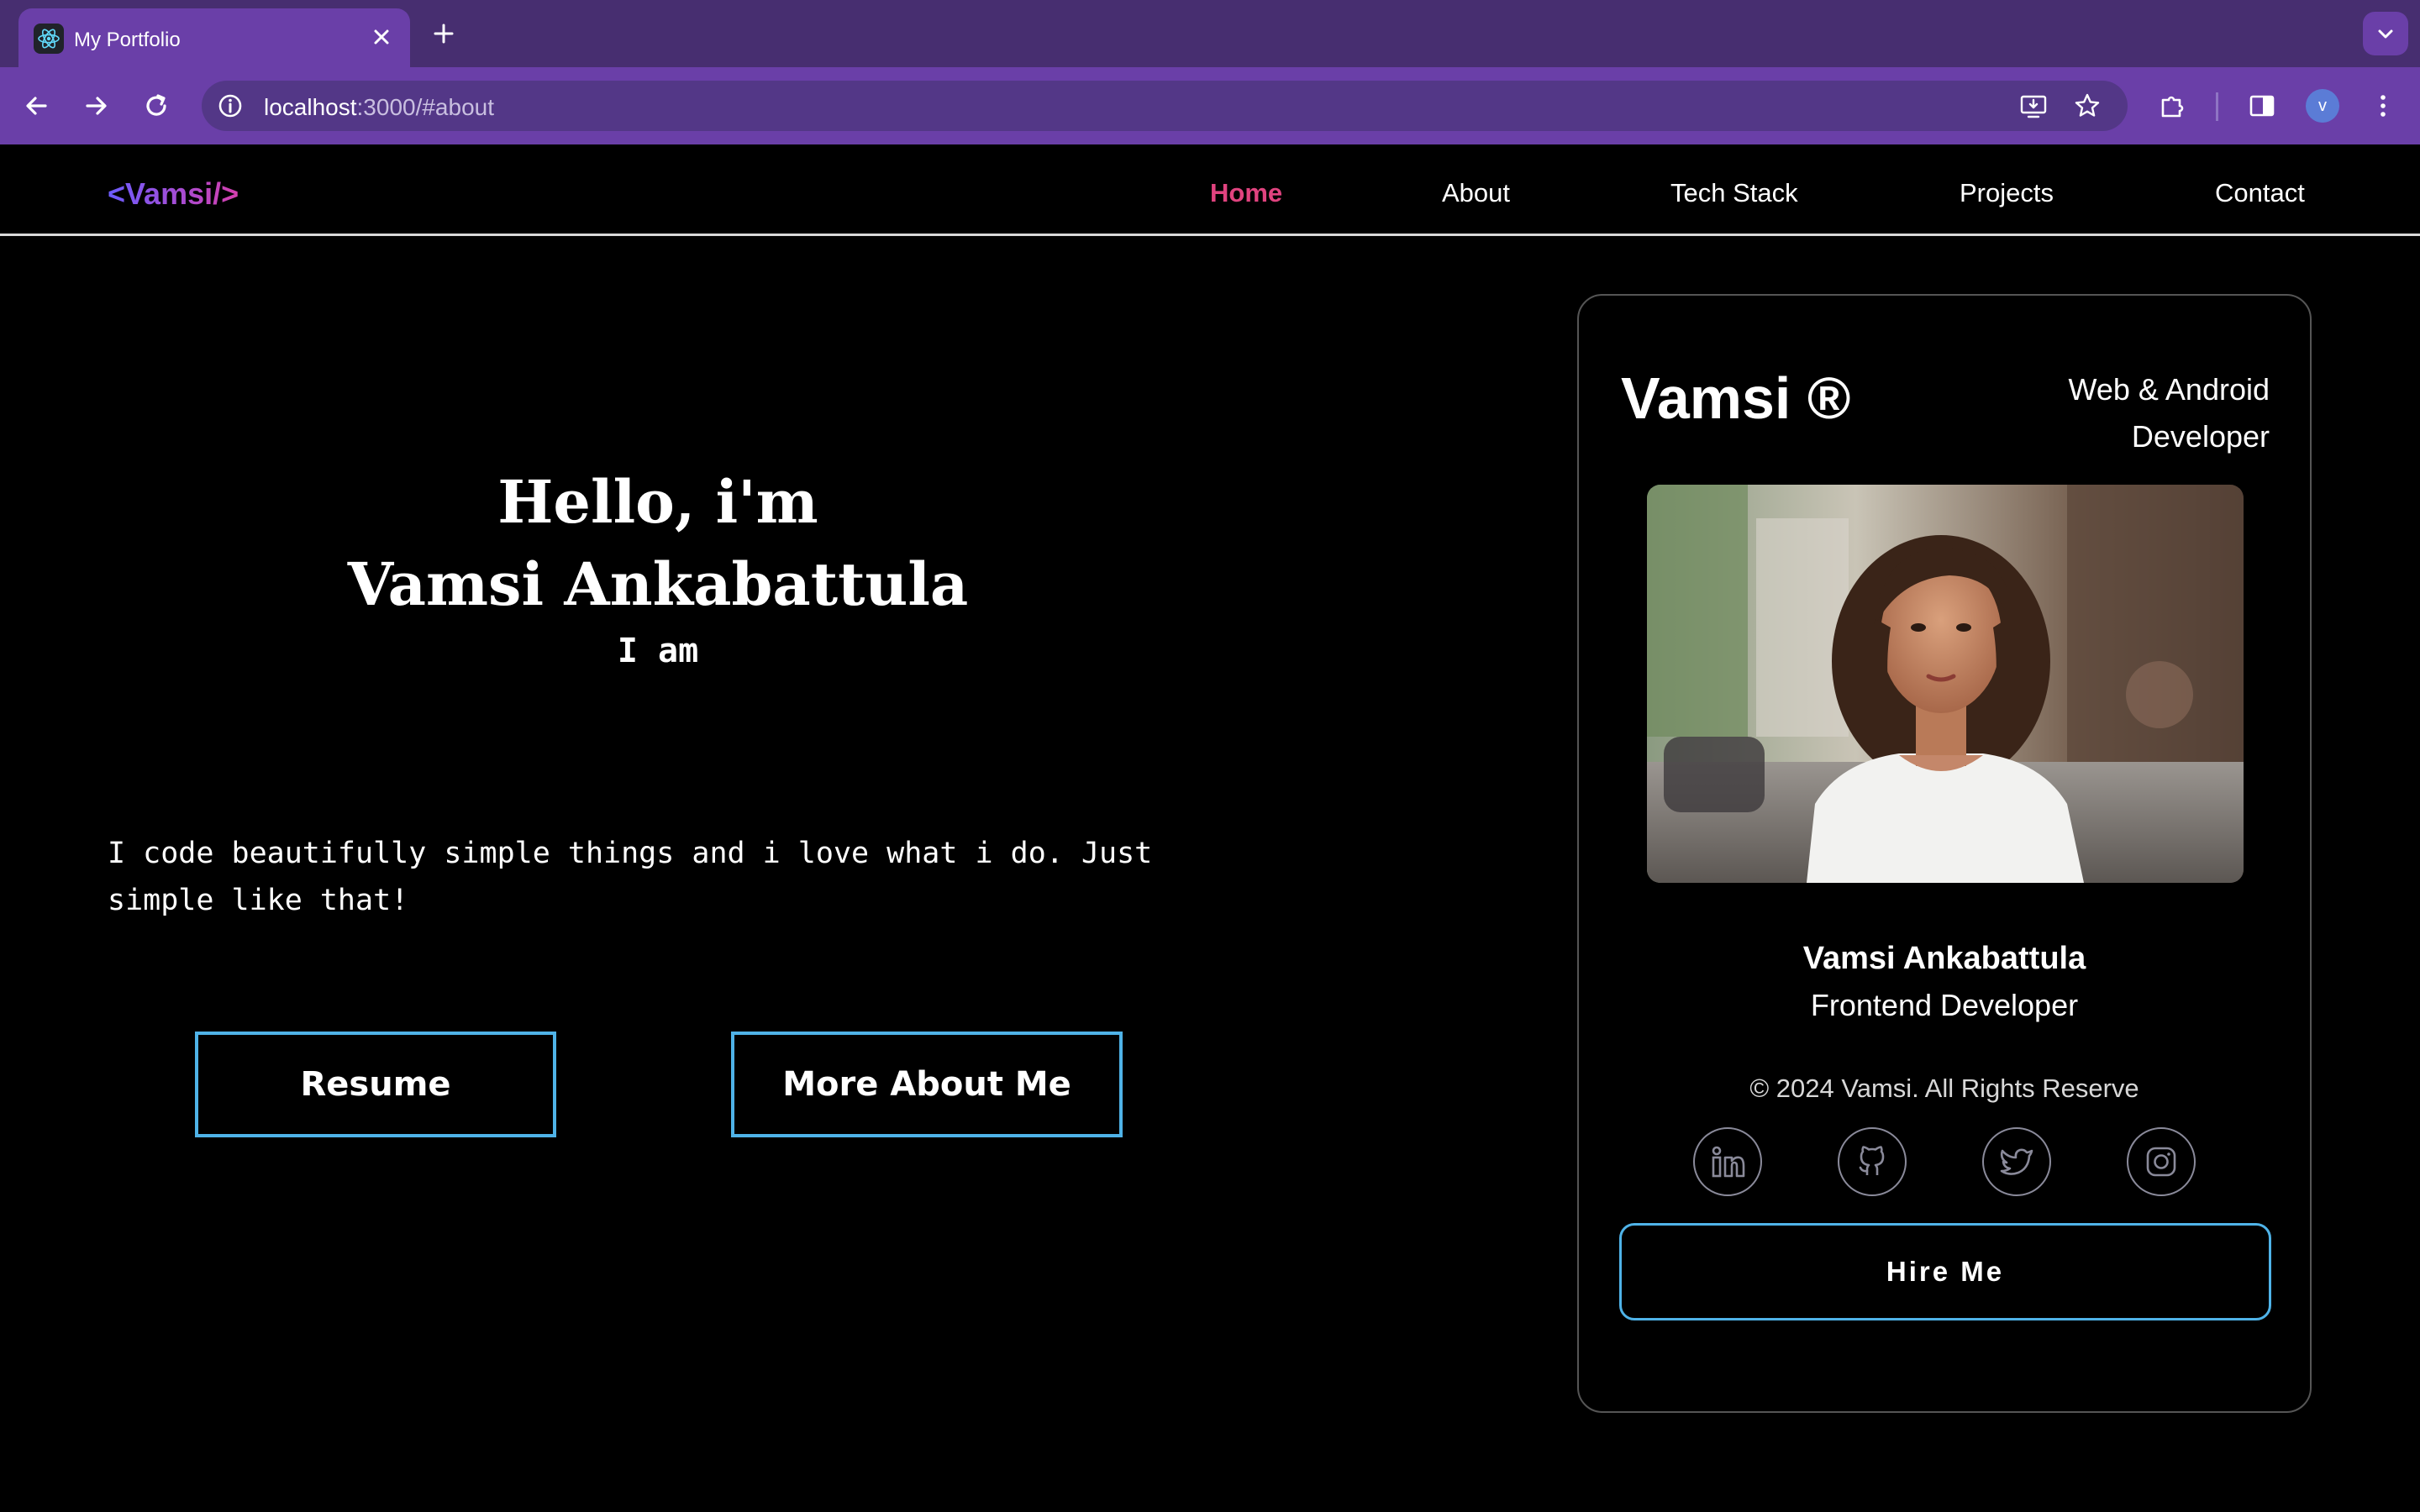  Describe the element at coordinates (173, 194) in the screenshot. I see `site-logo: <Vamsi/>` at that location.